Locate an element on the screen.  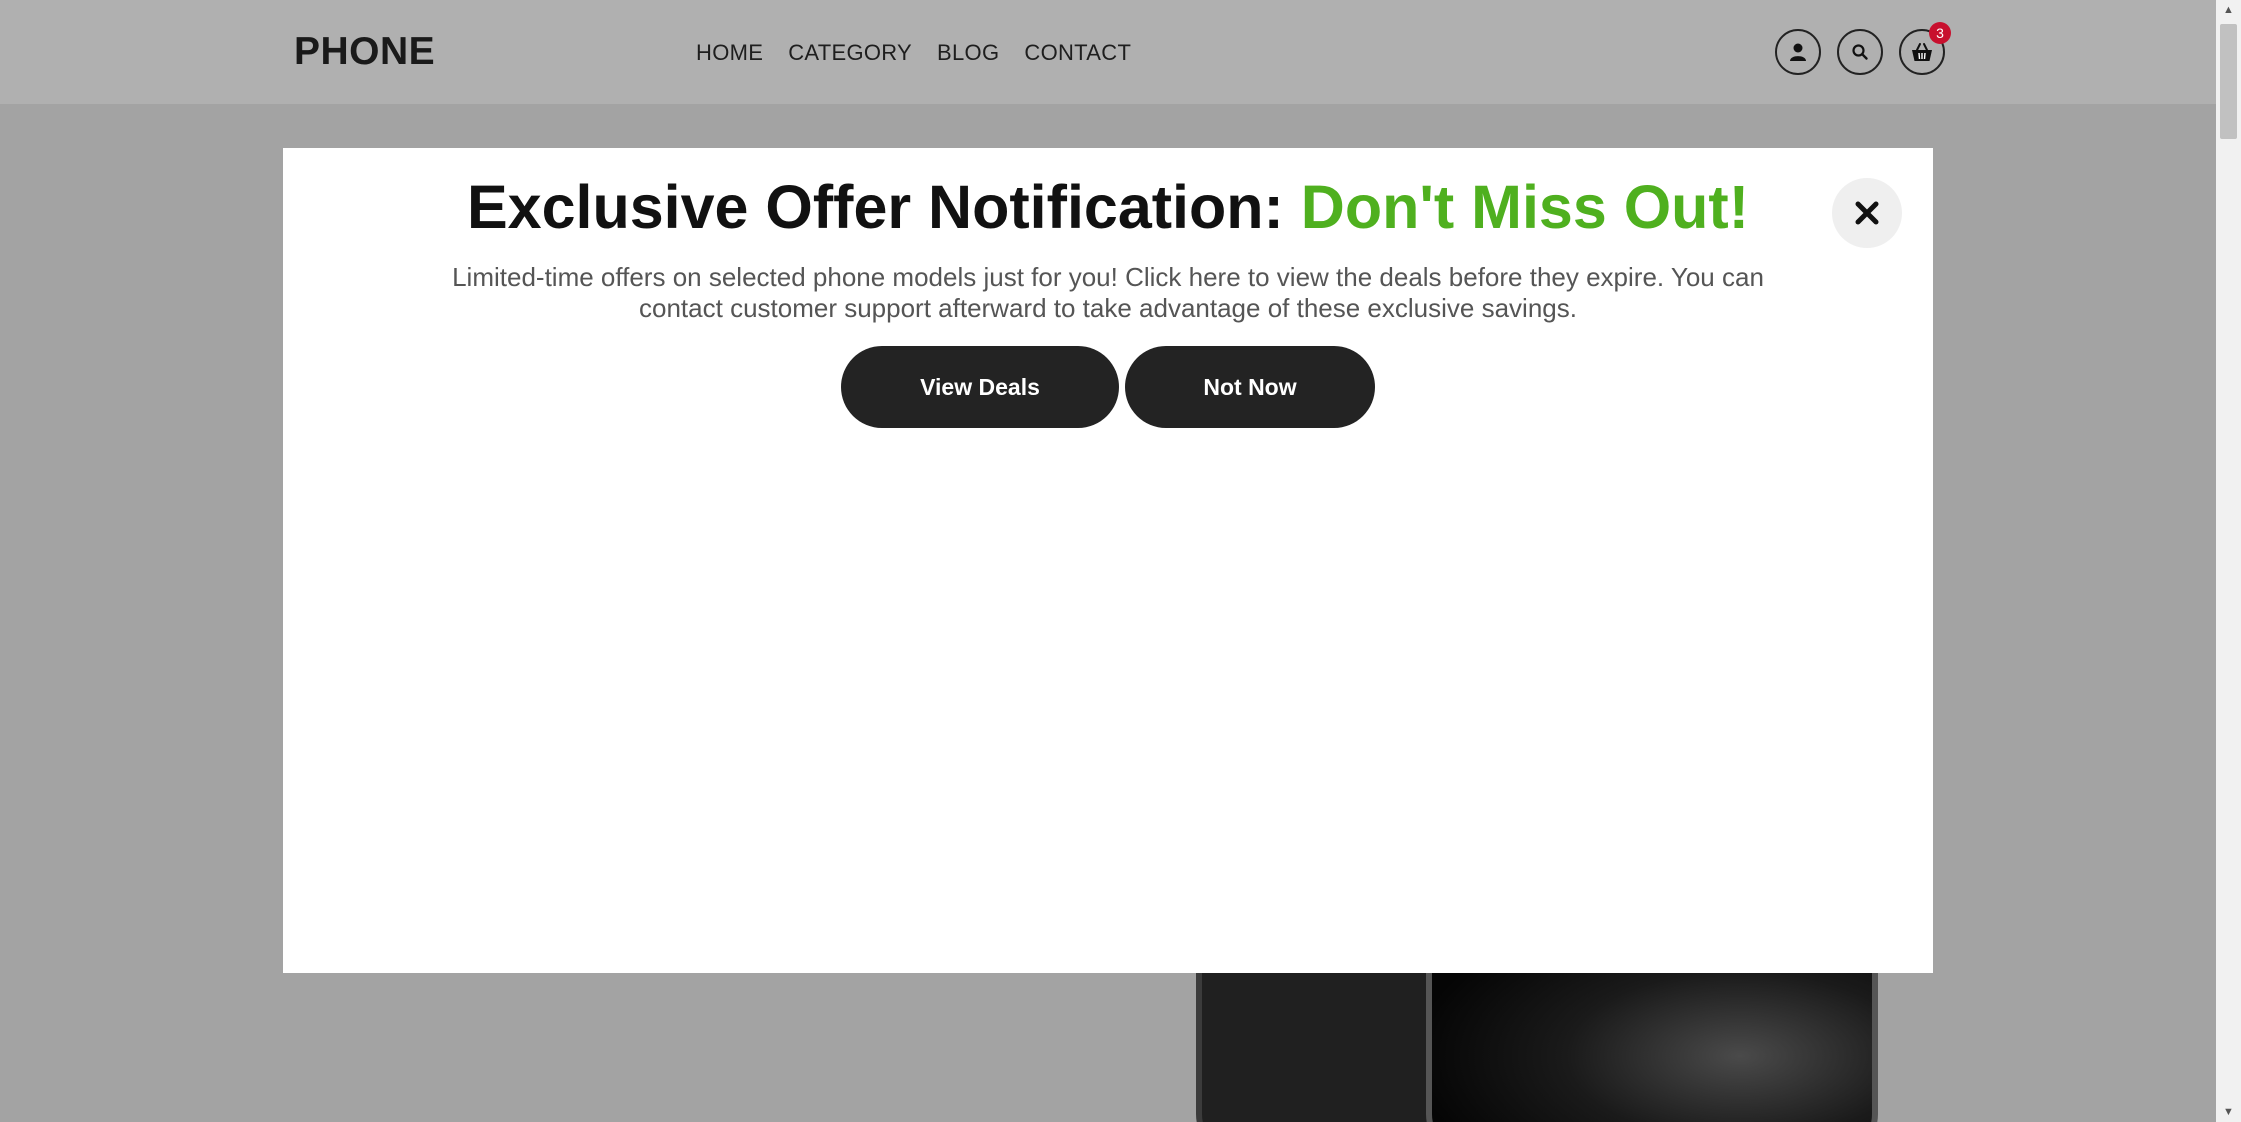
scroll-up-arrow-icon: ▲ is located at coordinates (2228, 10).